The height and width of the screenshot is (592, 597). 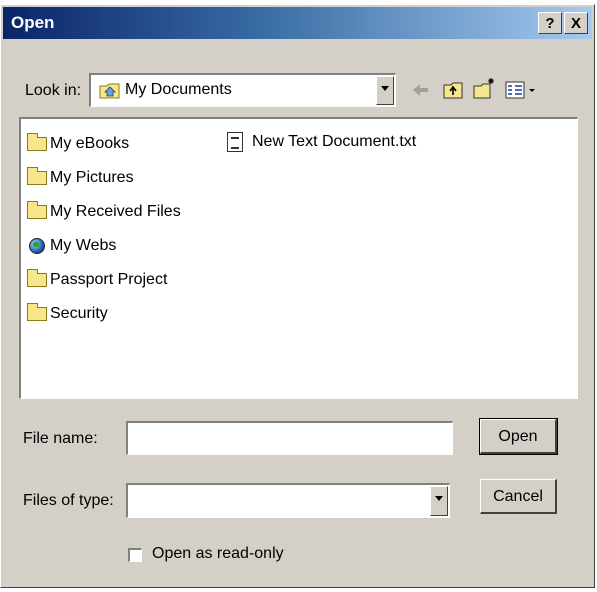 What do you see at coordinates (297, 23) in the screenshot?
I see `title-bar: Open ? X` at bounding box center [297, 23].